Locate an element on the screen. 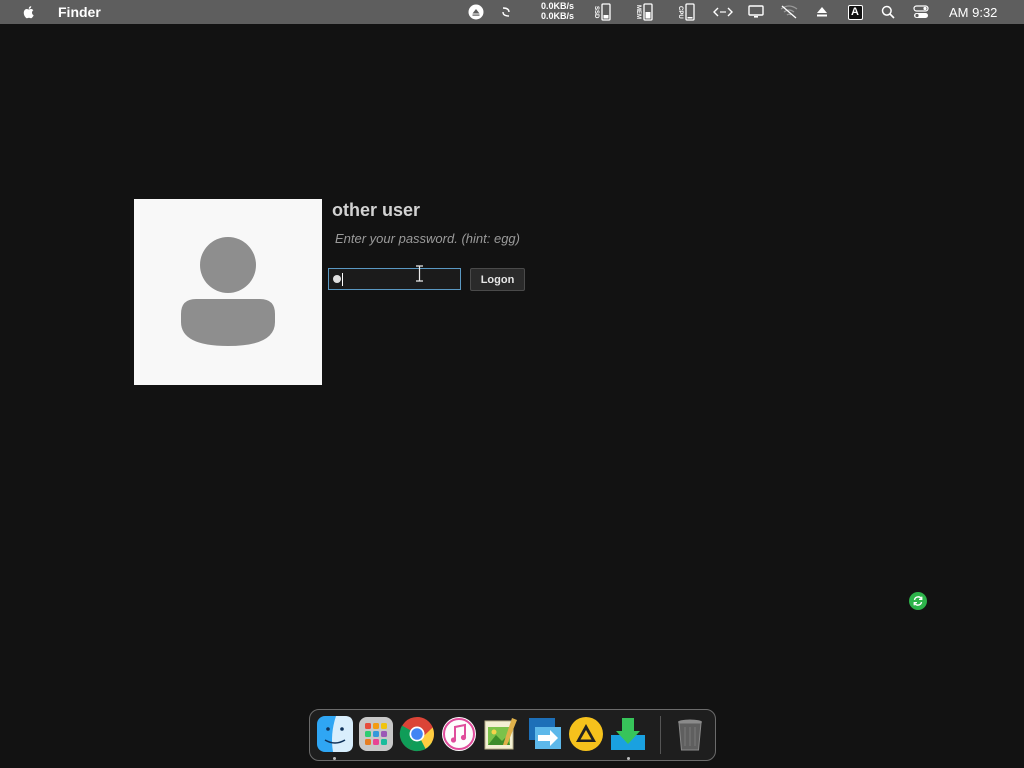 This screenshot has width=1024, height=768. dock-separator is located at coordinates (660, 735).